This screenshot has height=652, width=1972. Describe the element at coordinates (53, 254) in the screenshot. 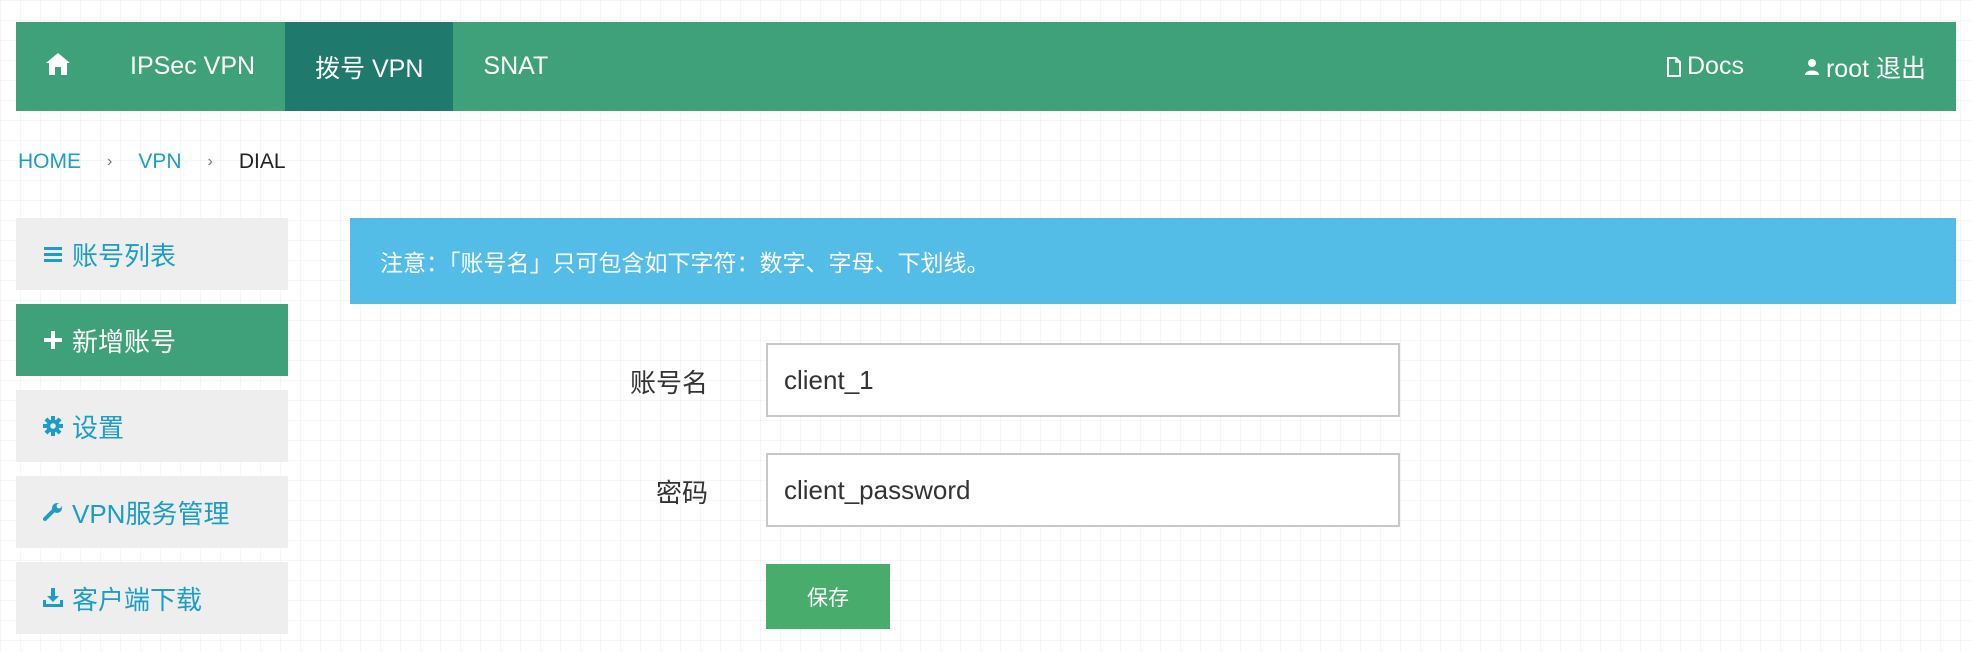

I see `list-icon` at that location.